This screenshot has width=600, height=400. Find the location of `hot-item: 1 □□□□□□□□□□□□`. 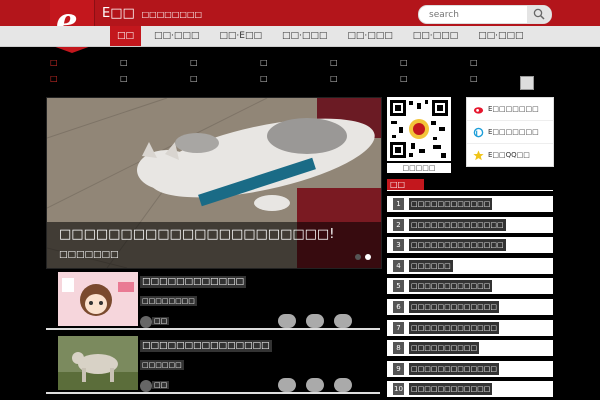

hot-item: 1 □□□□□□□□□□□□ is located at coordinates (470, 204).